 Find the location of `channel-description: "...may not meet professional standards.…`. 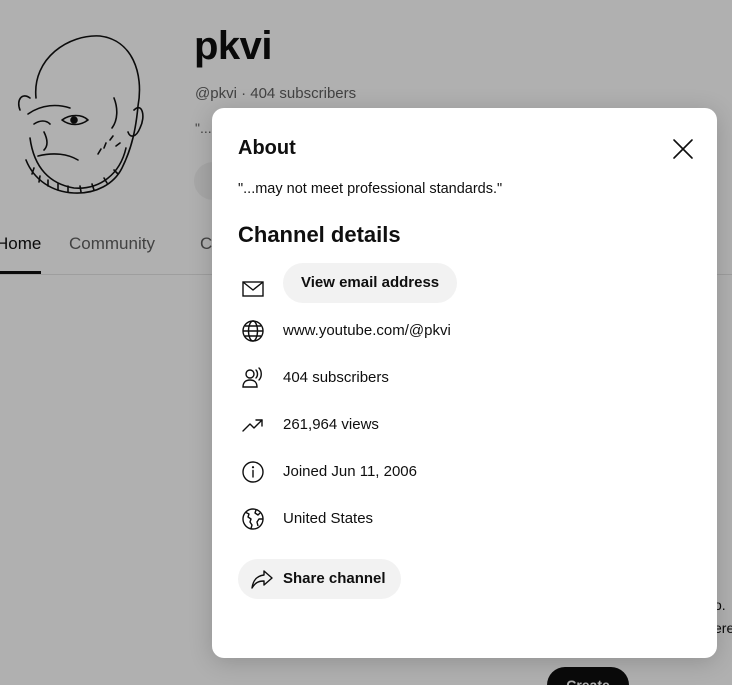

channel-description: "...may not meet professional standards.… is located at coordinates (370, 189).